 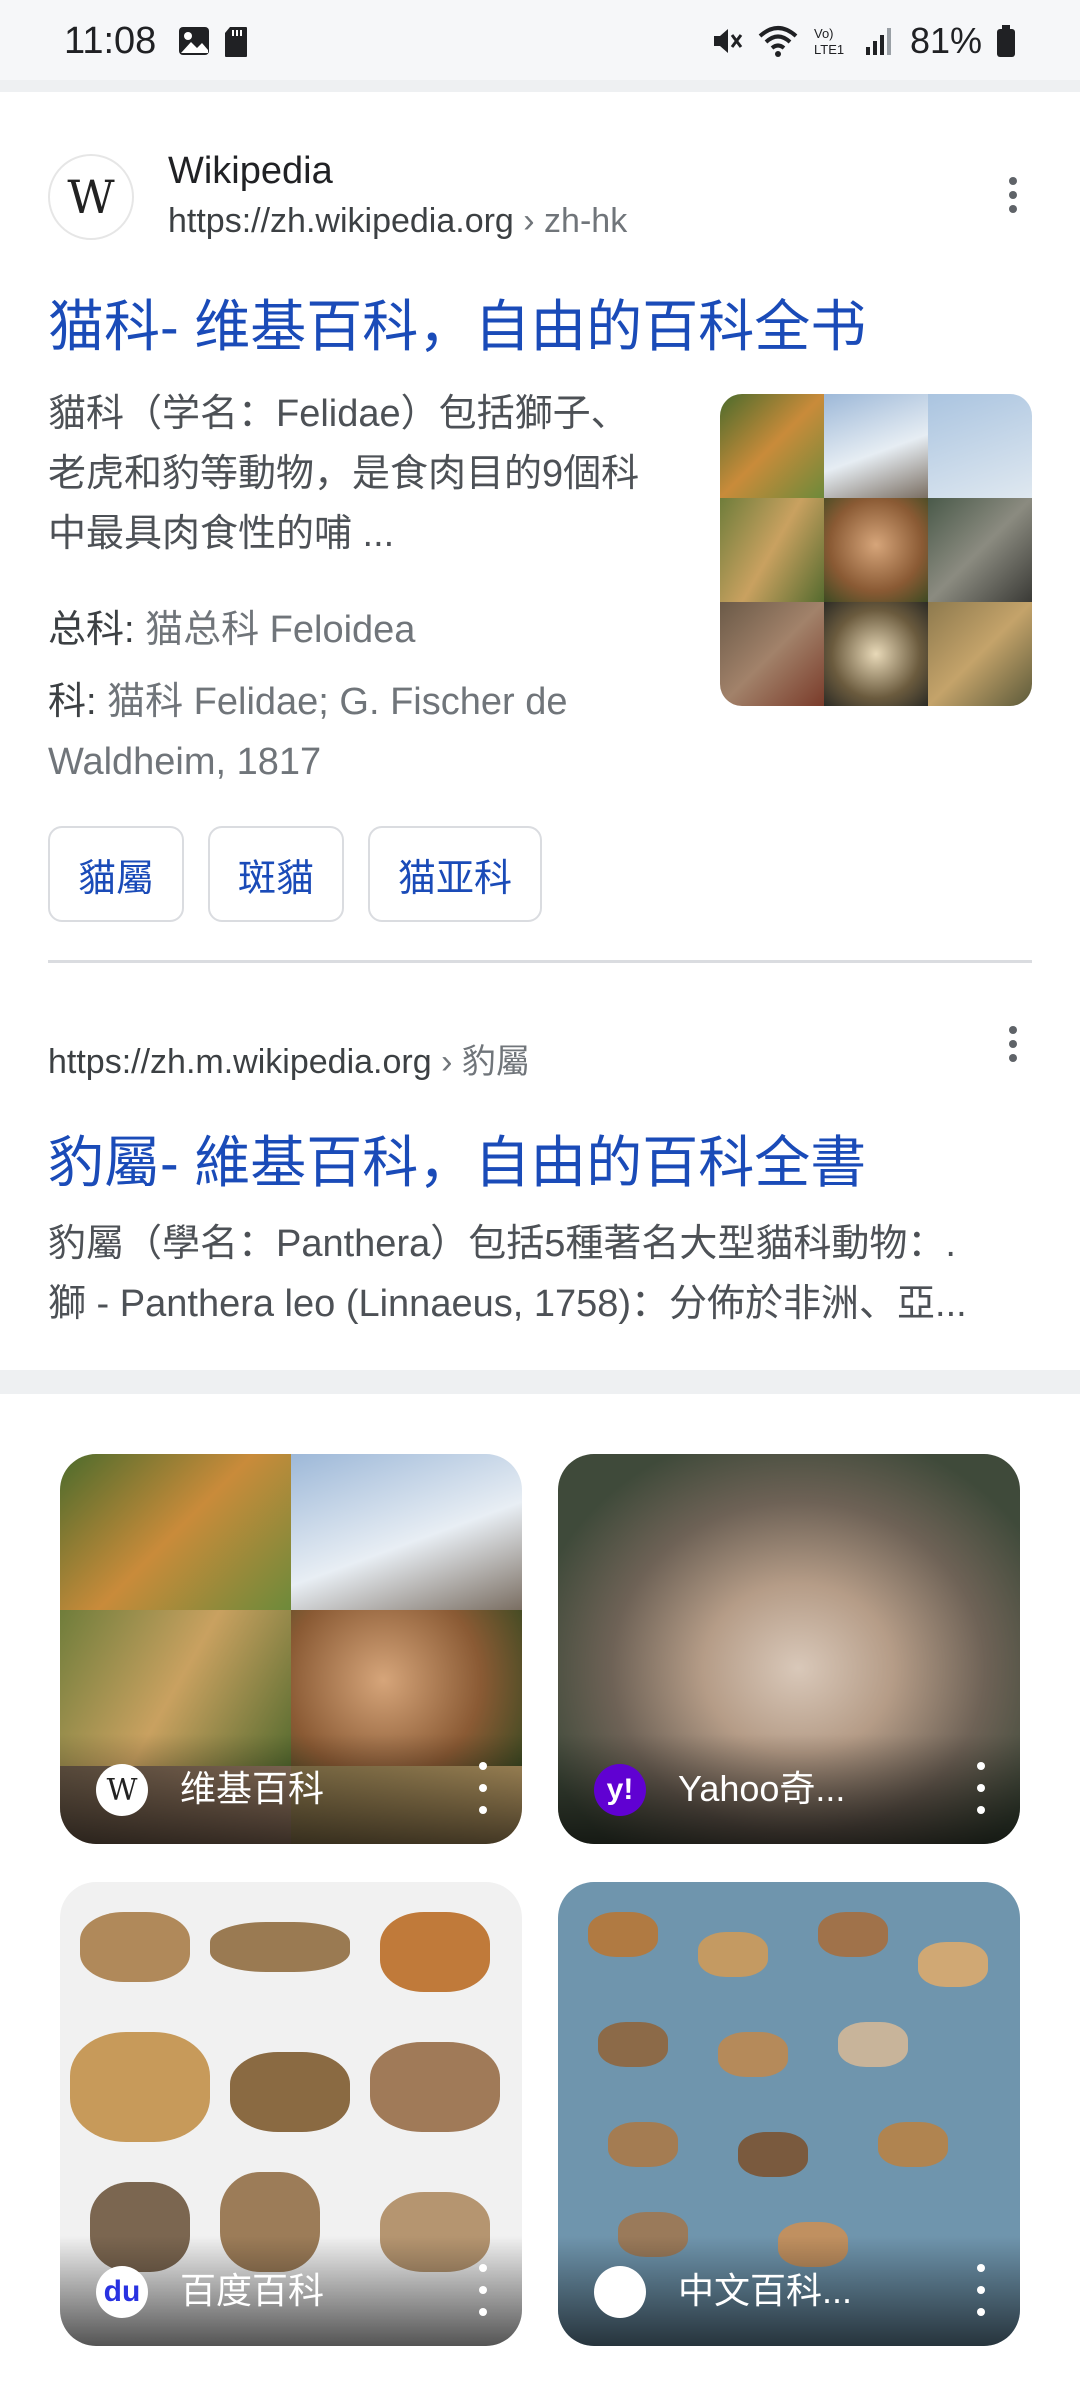 What do you see at coordinates (275, 630) in the screenshot?
I see `fact-value: 猫总科 Feloidea` at bounding box center [275, 630].